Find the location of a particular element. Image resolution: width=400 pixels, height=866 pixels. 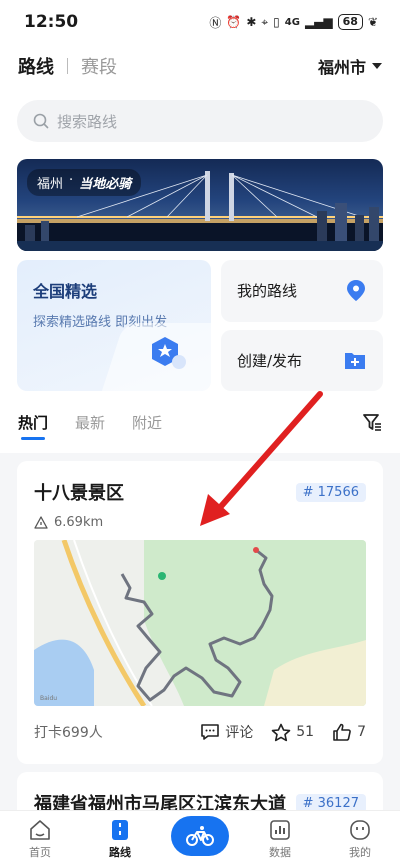

top-navigation: 路线 赛段 福州市 is located at coordinates (200, 66).